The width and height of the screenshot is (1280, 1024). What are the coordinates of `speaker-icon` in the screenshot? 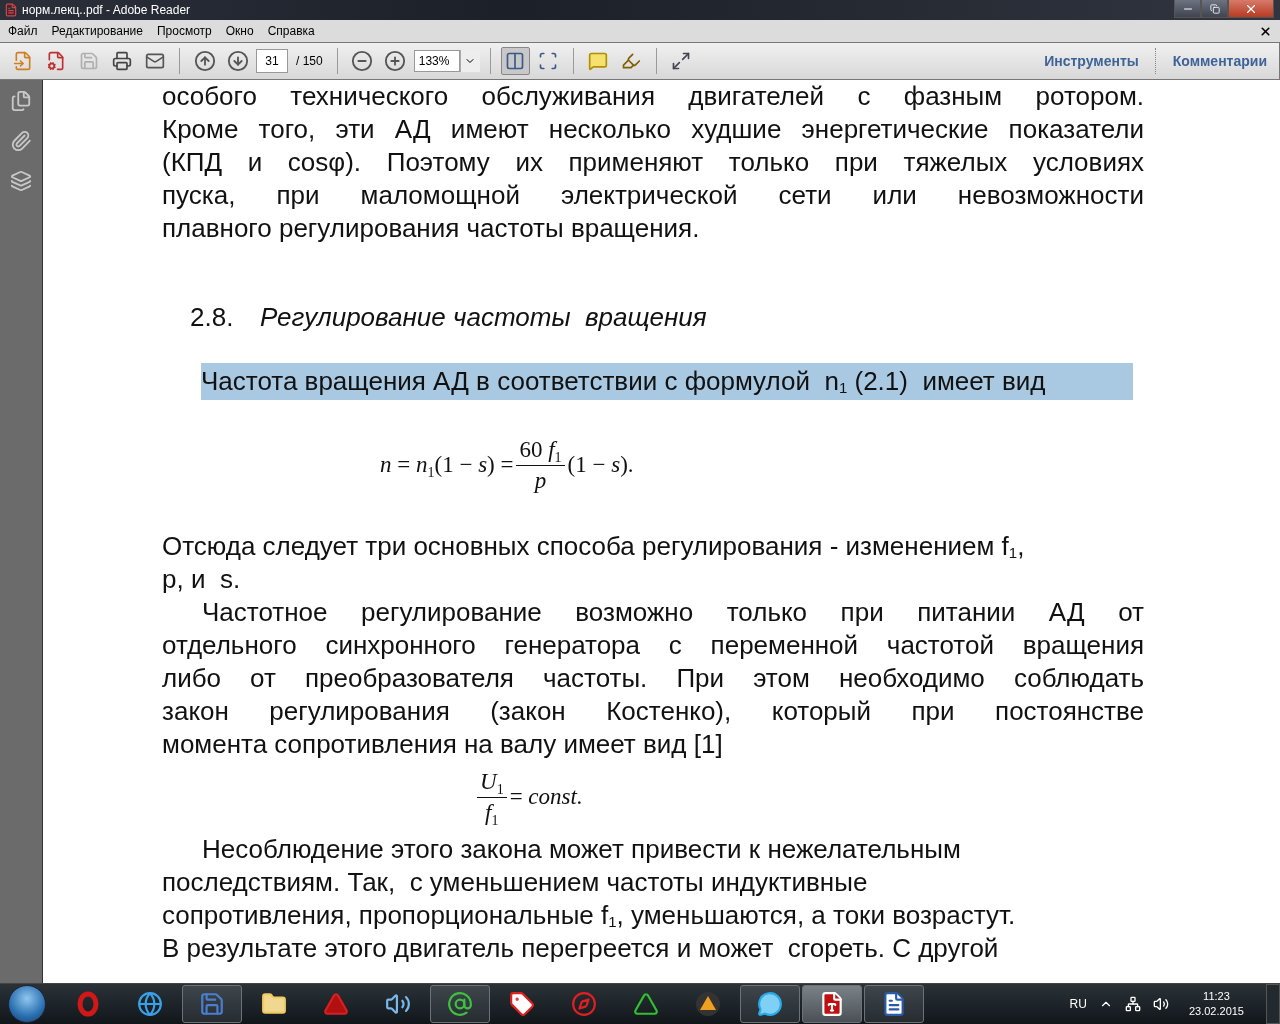 It's located at (398, 1004).